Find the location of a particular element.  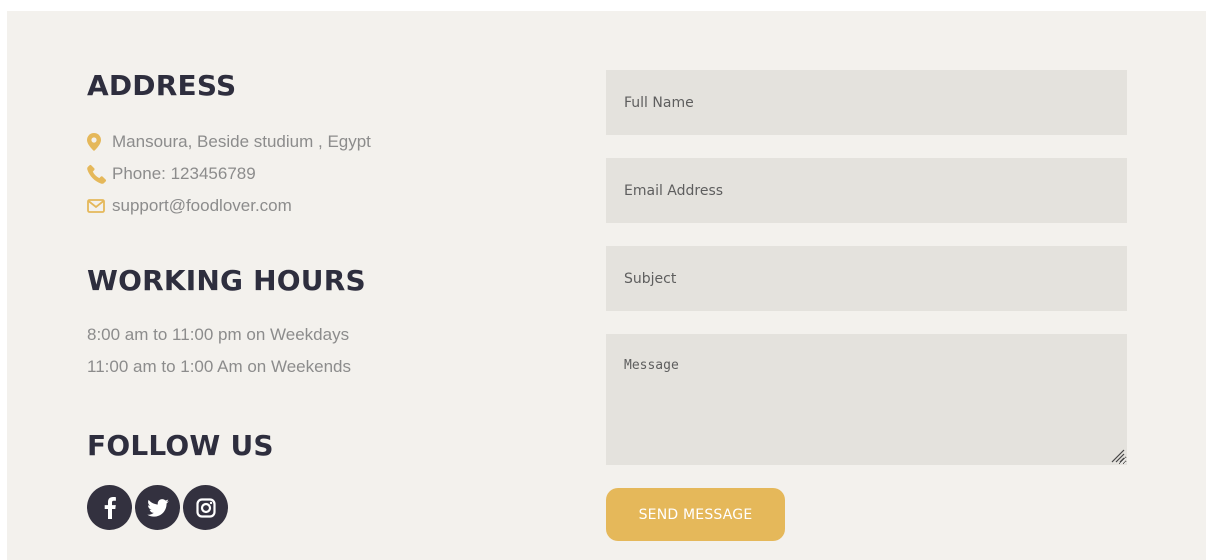

weekends-hours: 11:00 am to 1:00 Am on Weekends is located at coordinates (219, 366).